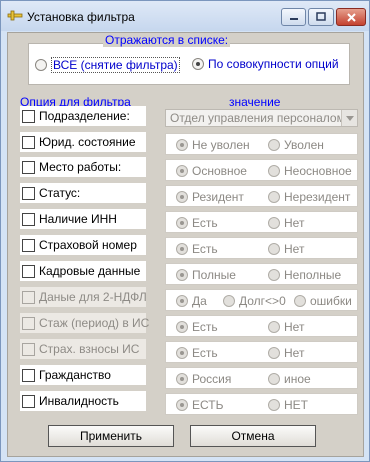 The image size is (370, 462). Describe the element at coordinates (261, 352) in the screenshot. I see `contributions-radio-group: Есть Нет` at that location.